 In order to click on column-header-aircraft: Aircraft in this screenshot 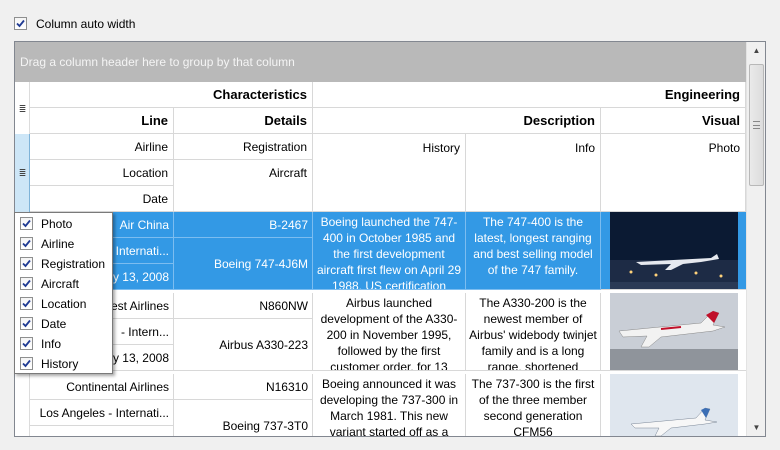, I will do `click(243, 186)`.